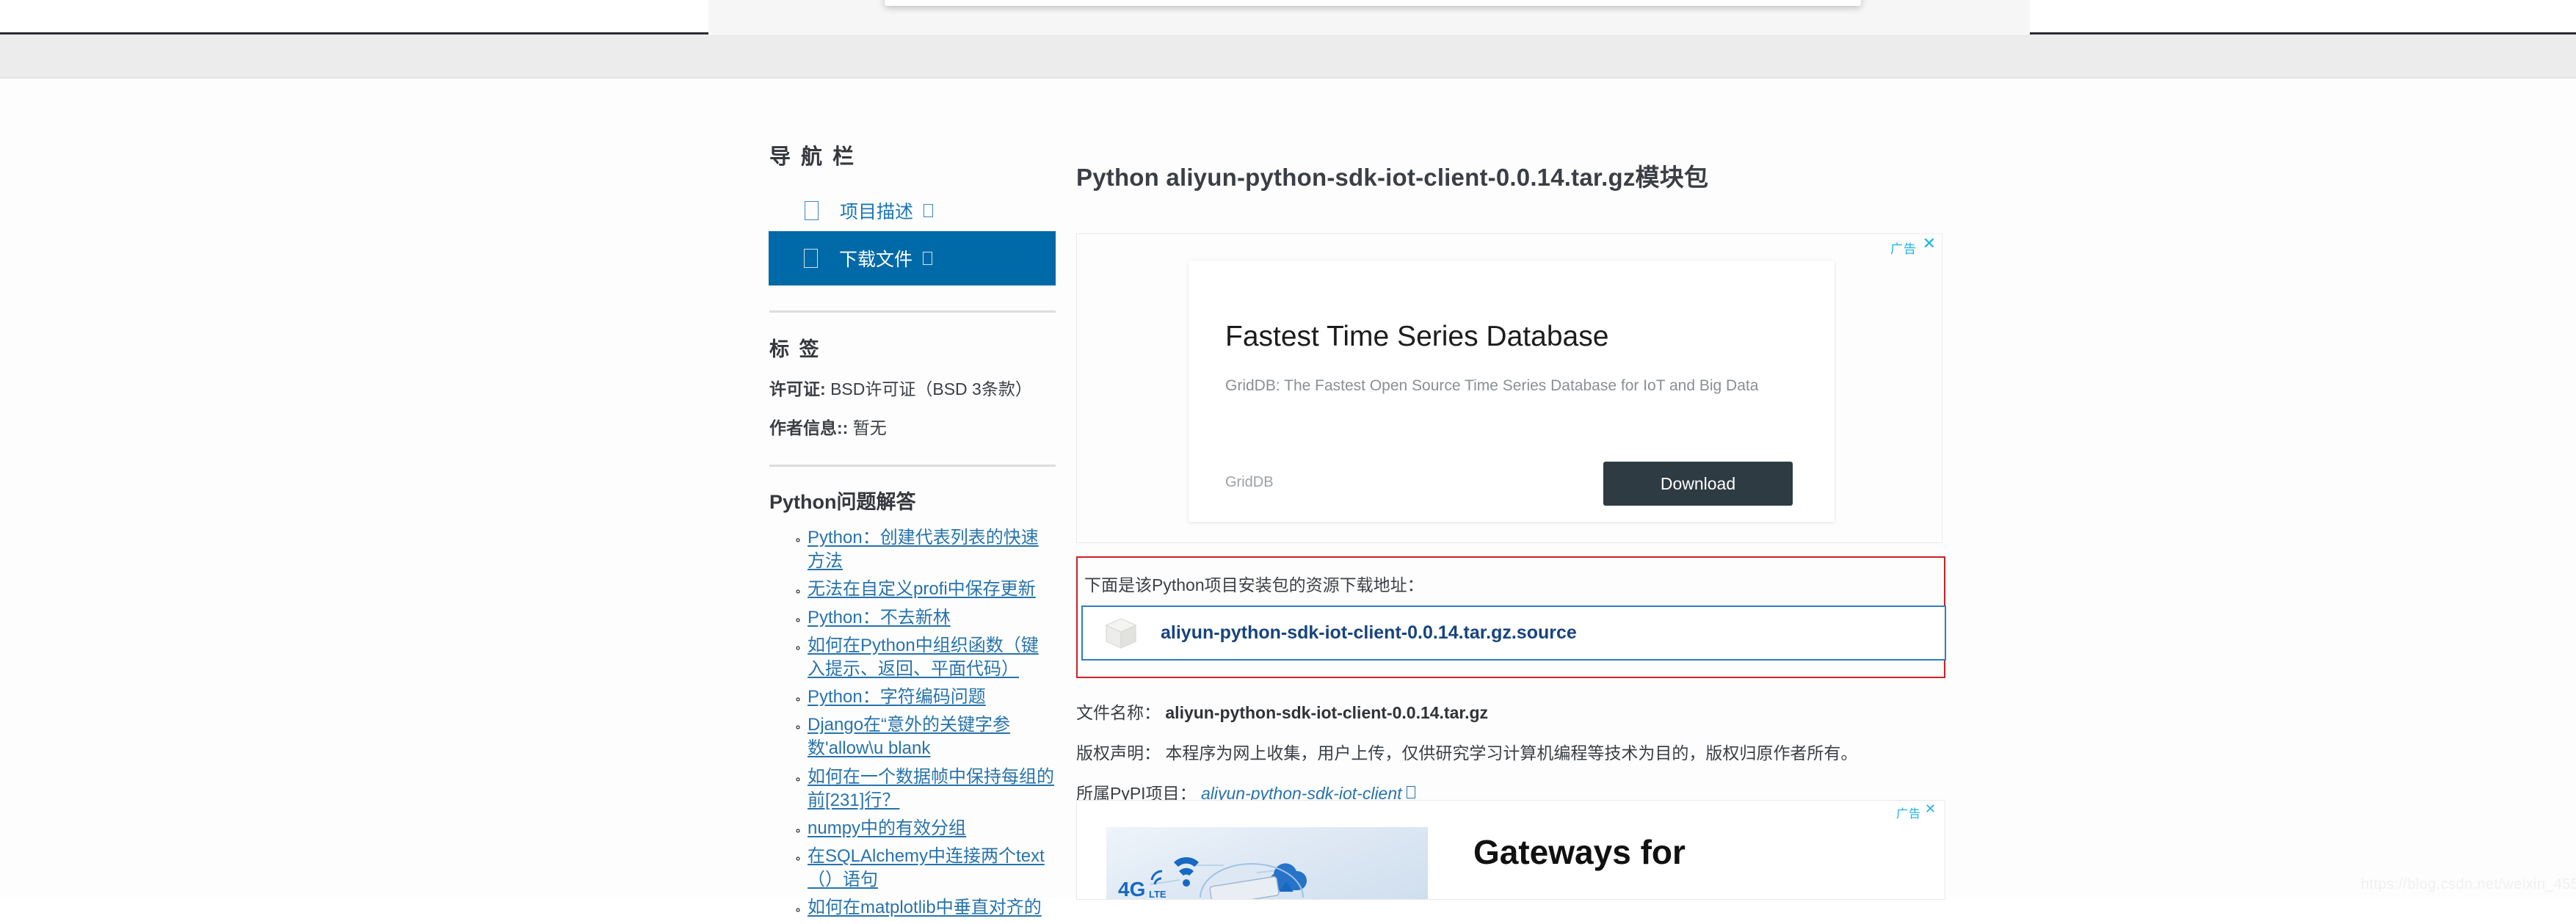  I want to click on sidebar-item-project-description: 项目描述, so click(913, 210).